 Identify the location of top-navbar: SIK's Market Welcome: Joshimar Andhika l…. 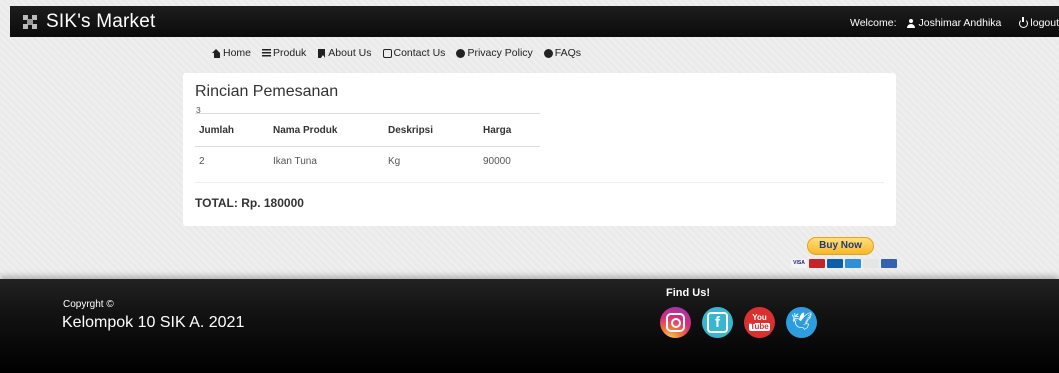
(534, 21).